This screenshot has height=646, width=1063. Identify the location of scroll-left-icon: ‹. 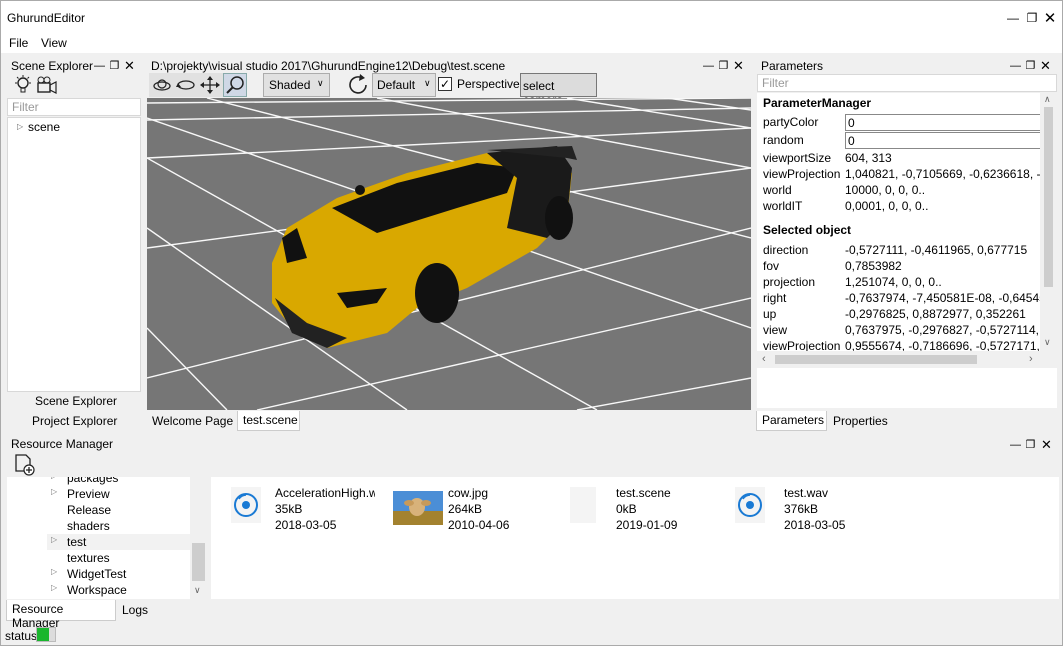
(764, 359).